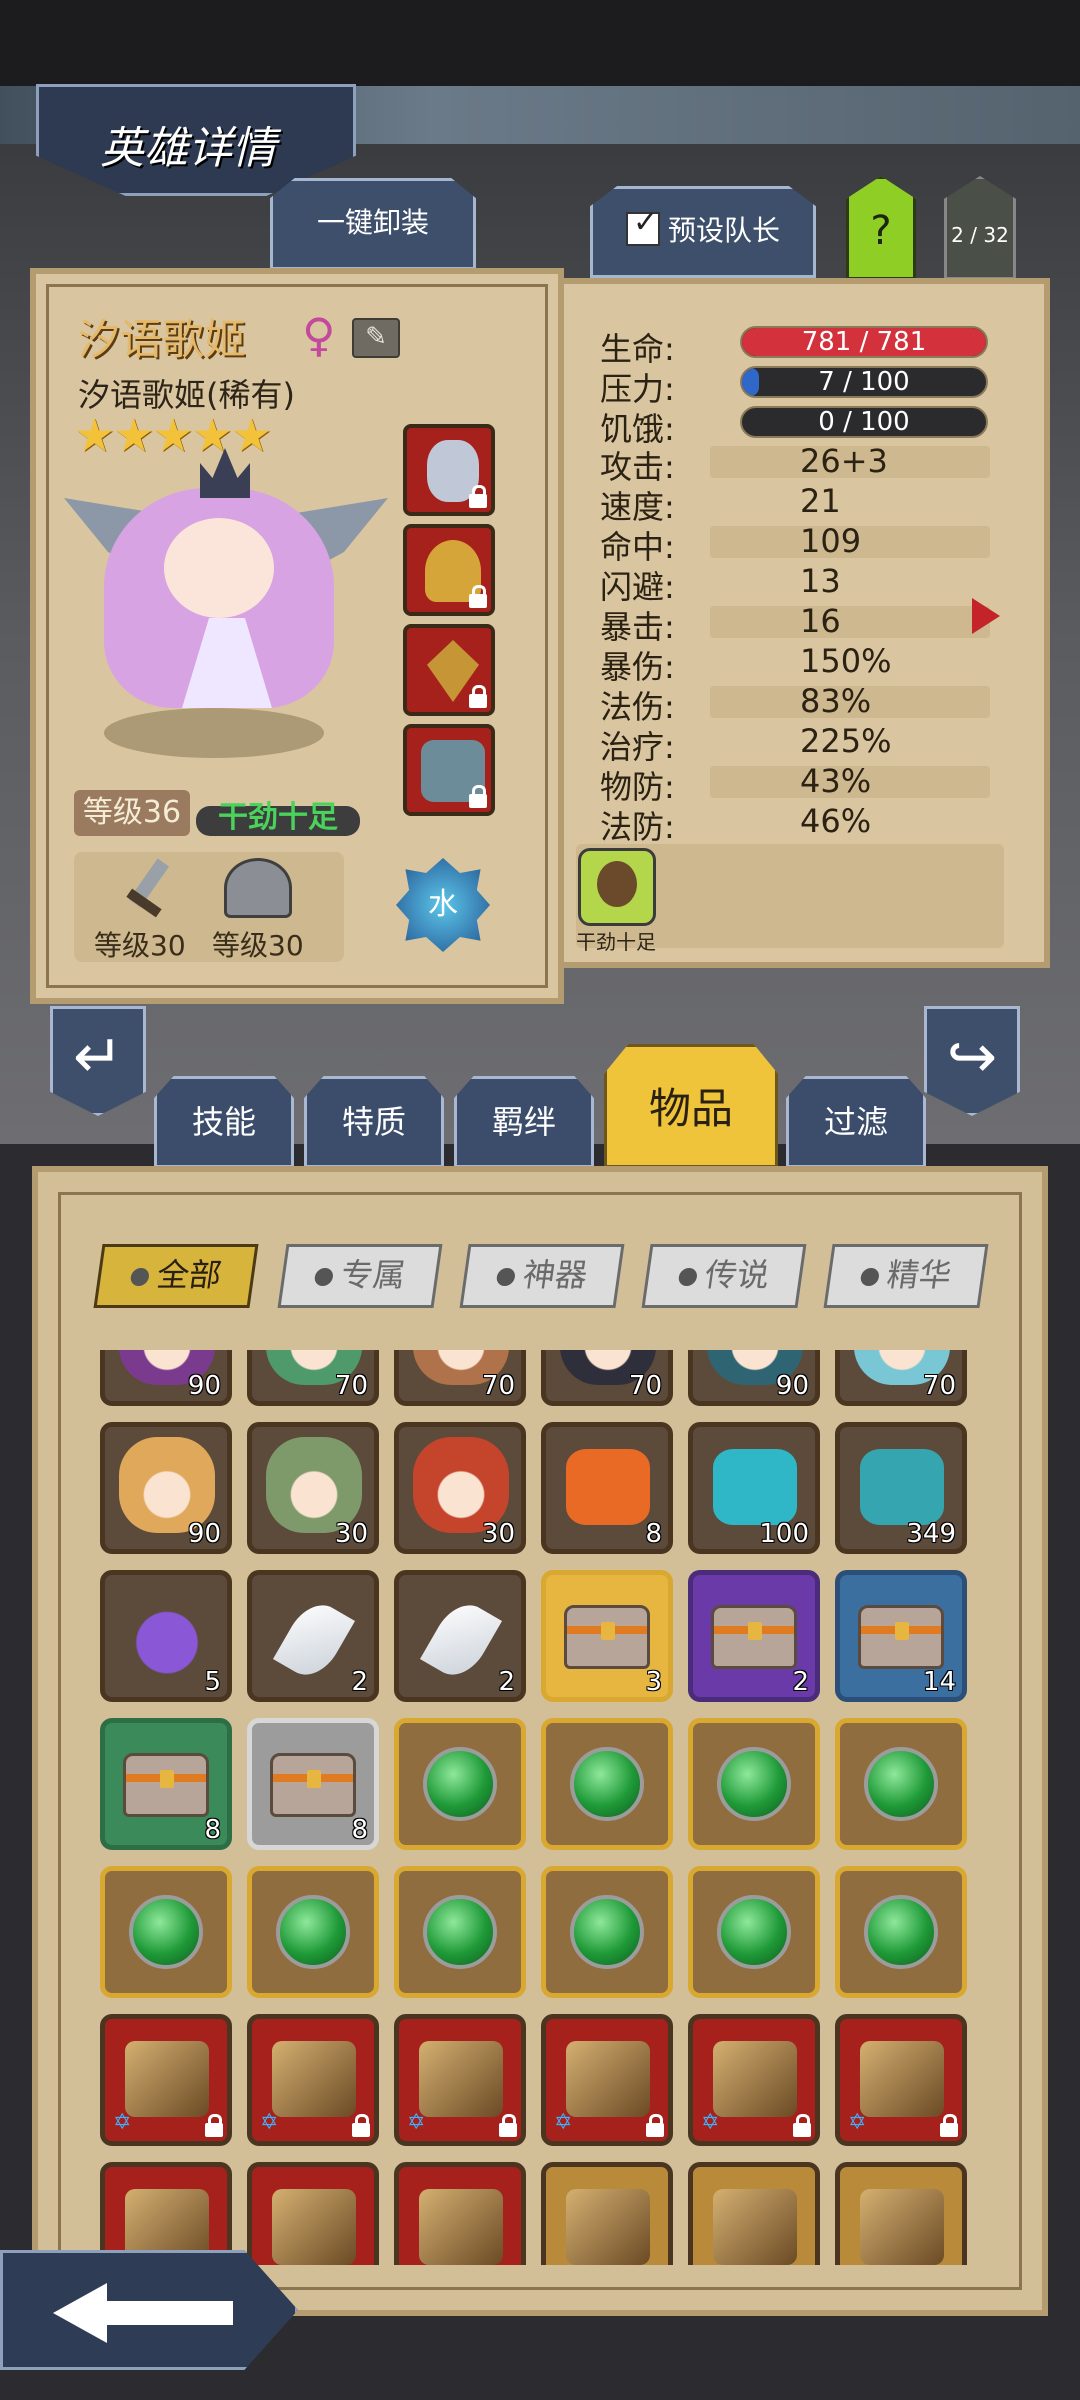  Describe the element at coordinates (846, 741) in the screenshot. I see `stat-value: 225%` at that location.